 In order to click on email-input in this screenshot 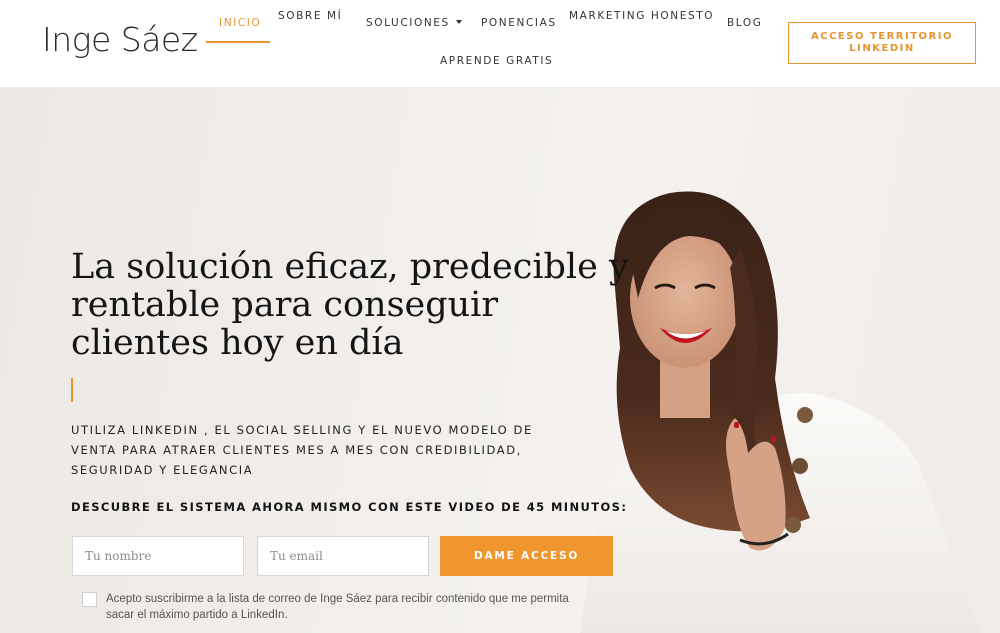, I will do `click(343, 556)`.